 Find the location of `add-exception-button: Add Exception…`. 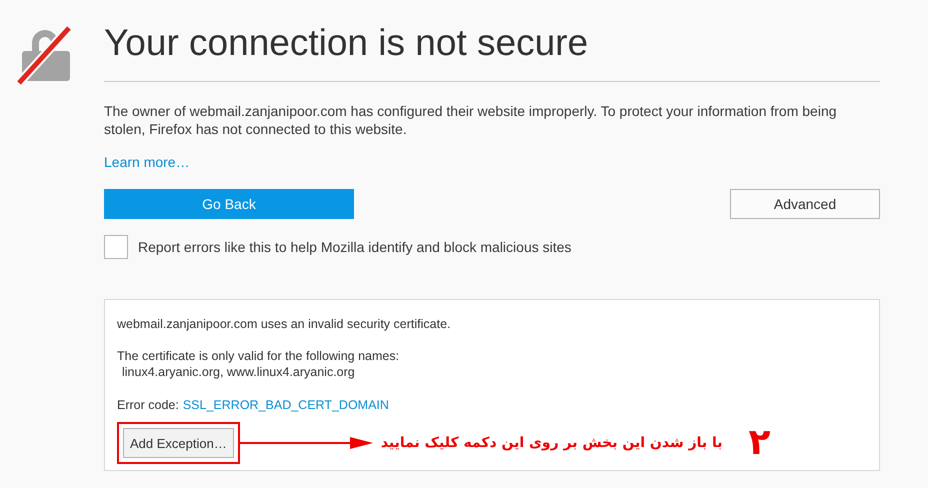

add-exception-button: Add Exception… is located at coordinates (178, 443).